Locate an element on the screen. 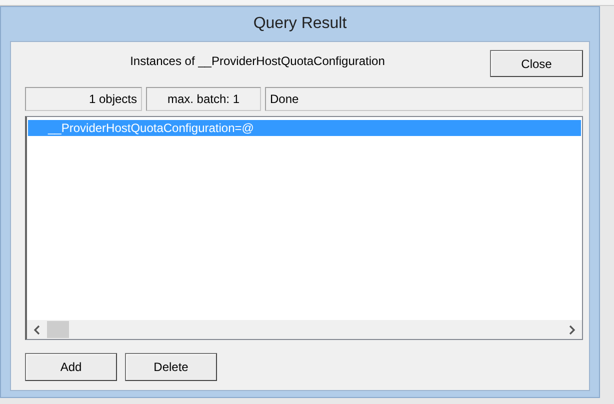  scroll-thumb is located at coordinates (58, 329).